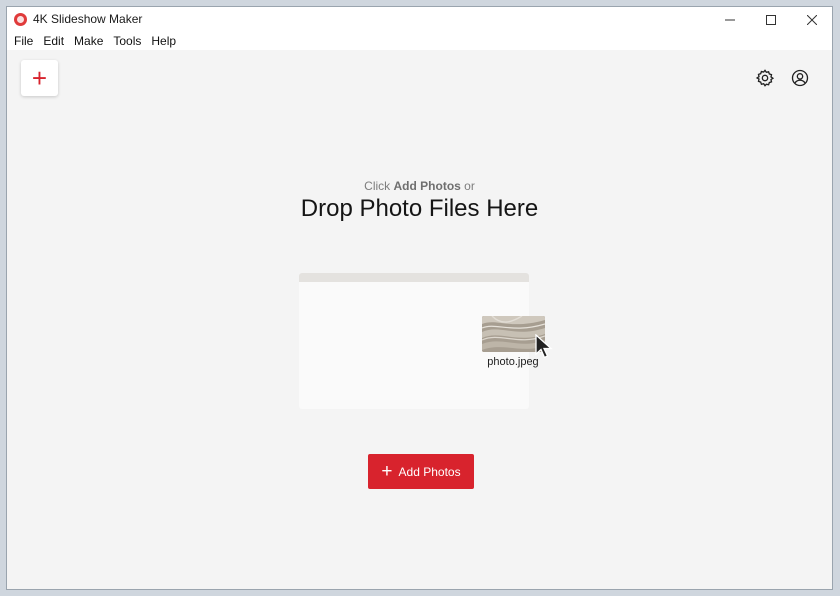 The image size is (840, 596). Describe the element at coordinates (427, 186) in the screenshot. I see `hint-add-photos: Add Photos` at that location.